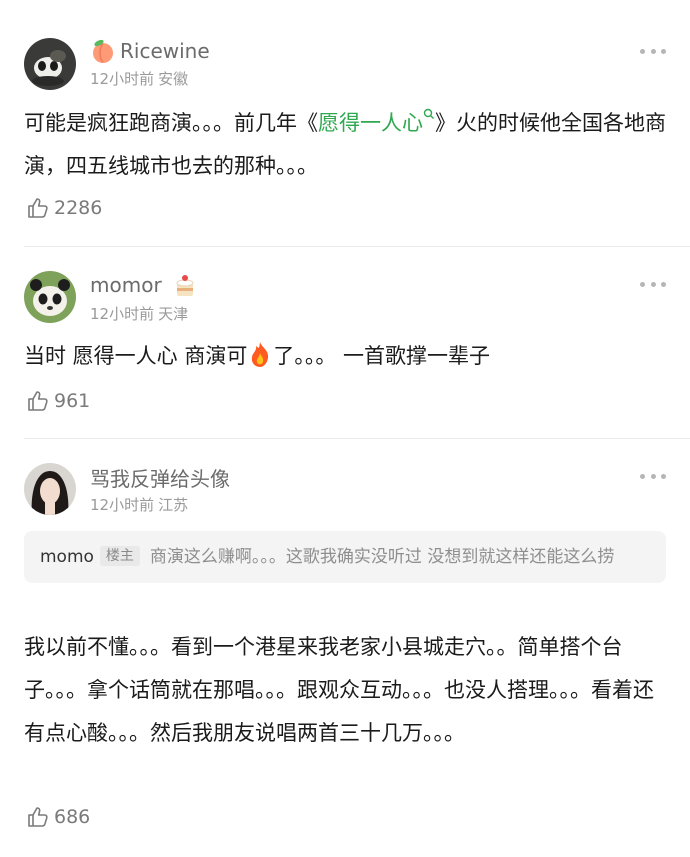 The image size is (690, 857). Describe the element at coordinates (103, 51) in the screenshot. I see `peach-icon` at that location.